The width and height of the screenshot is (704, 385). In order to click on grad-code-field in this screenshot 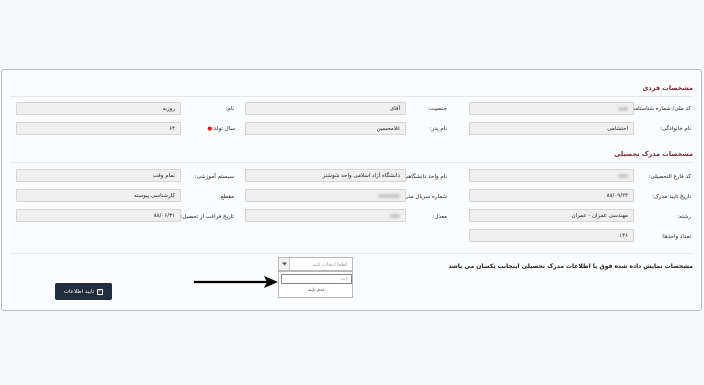, I will do `click(551, 175)`.